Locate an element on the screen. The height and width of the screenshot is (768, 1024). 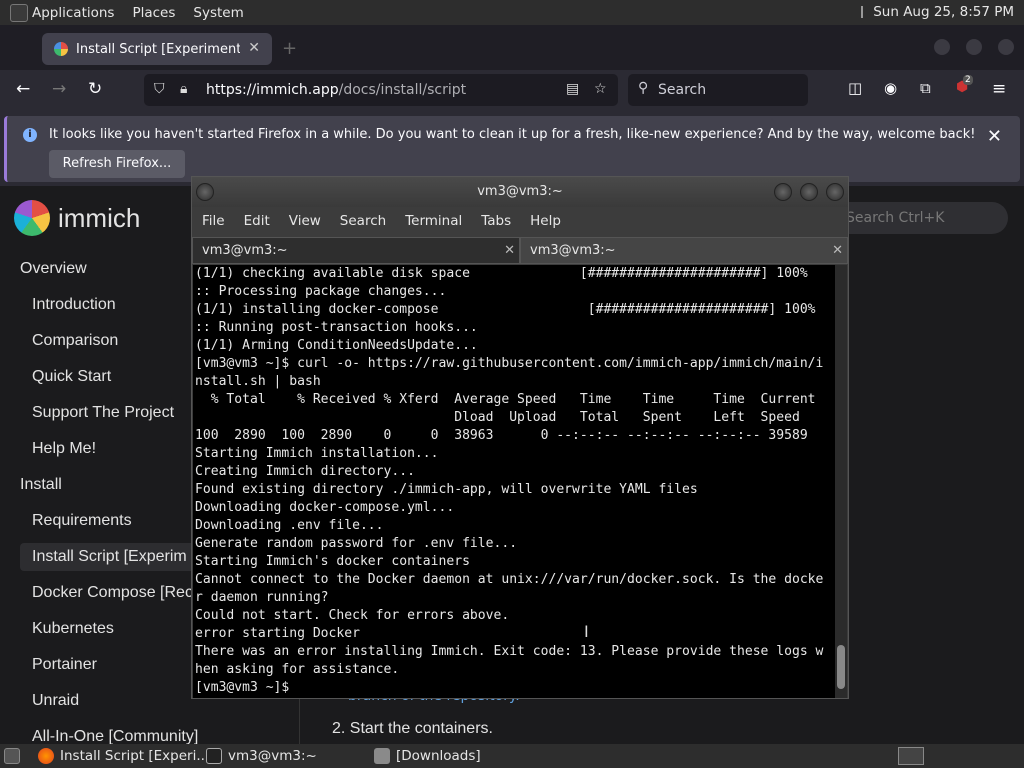
terminal-tab-1: vm3@vm3:~ ✕ is located at coordinates (356, 250).